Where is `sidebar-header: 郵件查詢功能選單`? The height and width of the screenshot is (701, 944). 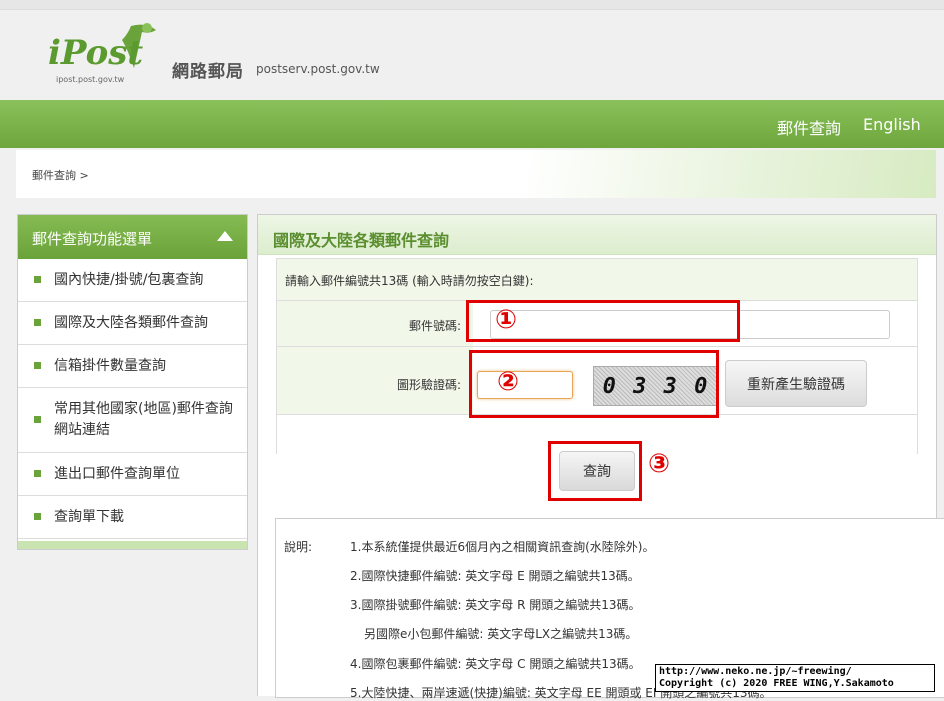 sidebar-header: 郵件查詢功能選單 is located at coordinates (132, 237).